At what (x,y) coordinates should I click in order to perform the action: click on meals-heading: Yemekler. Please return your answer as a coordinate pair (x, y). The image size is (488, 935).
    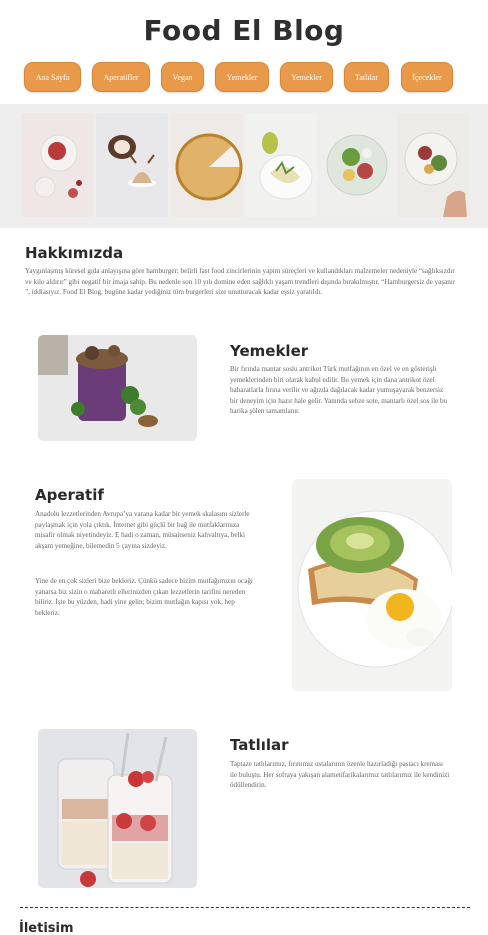
    Looking at the image, I should click on (269, 351).